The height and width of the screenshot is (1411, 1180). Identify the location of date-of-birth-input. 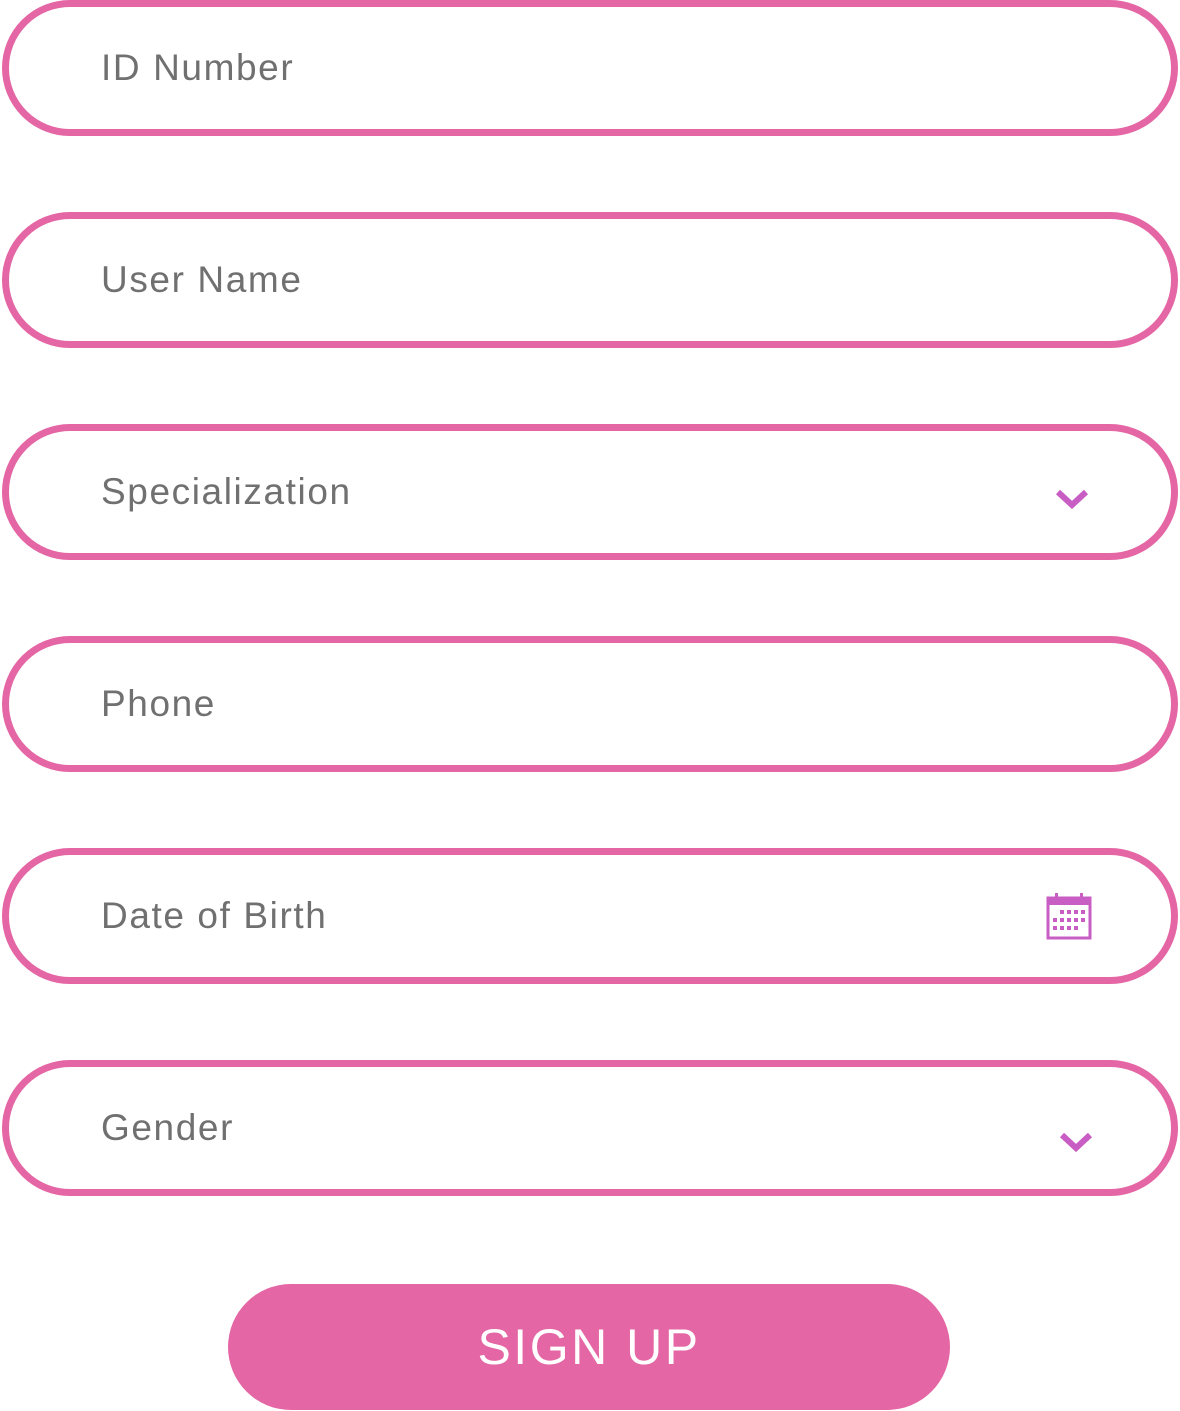
(526, 916).